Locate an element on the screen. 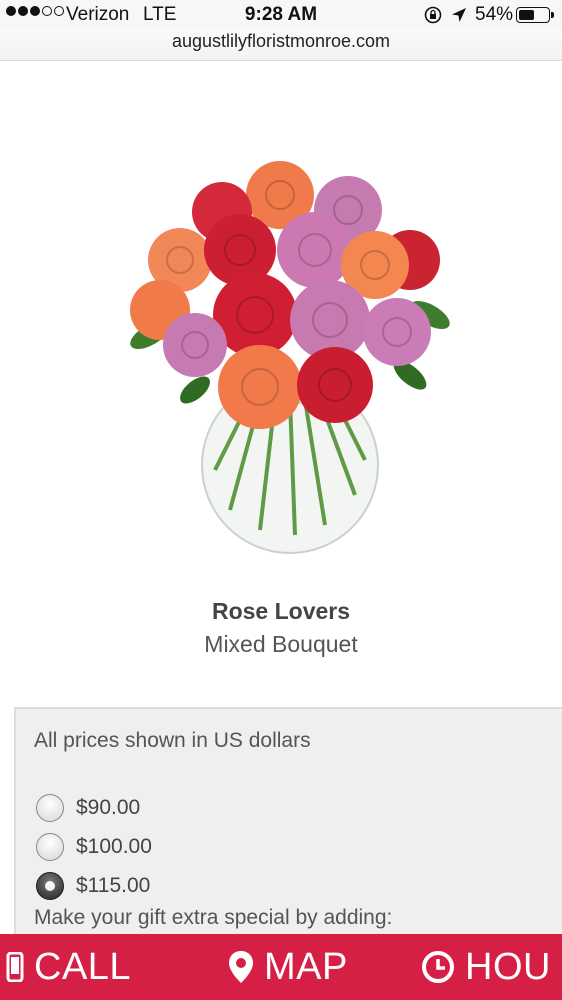  hours-label: HOU is located at coordinates (508, 967).